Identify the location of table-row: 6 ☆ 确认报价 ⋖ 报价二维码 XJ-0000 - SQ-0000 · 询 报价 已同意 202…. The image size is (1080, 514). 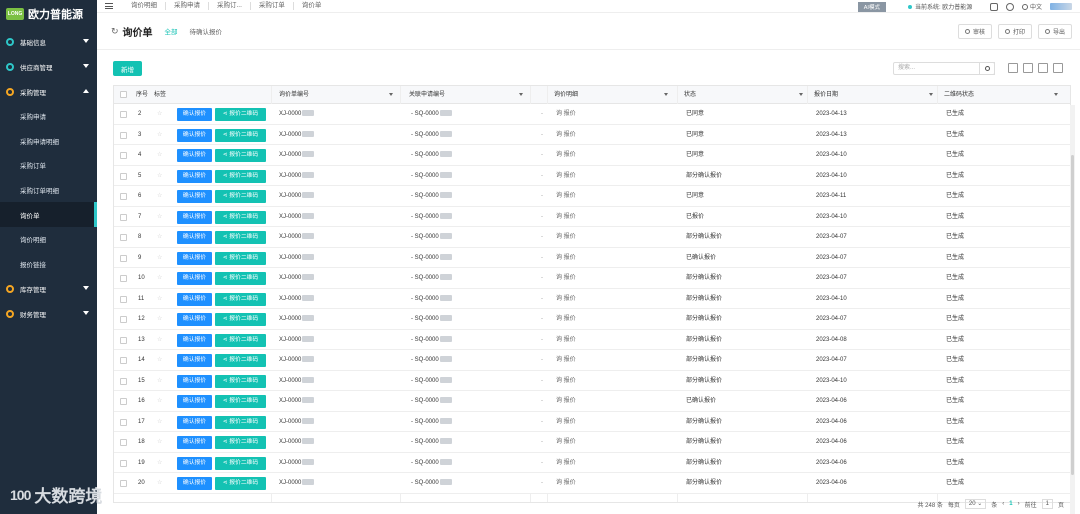
(592, 196).